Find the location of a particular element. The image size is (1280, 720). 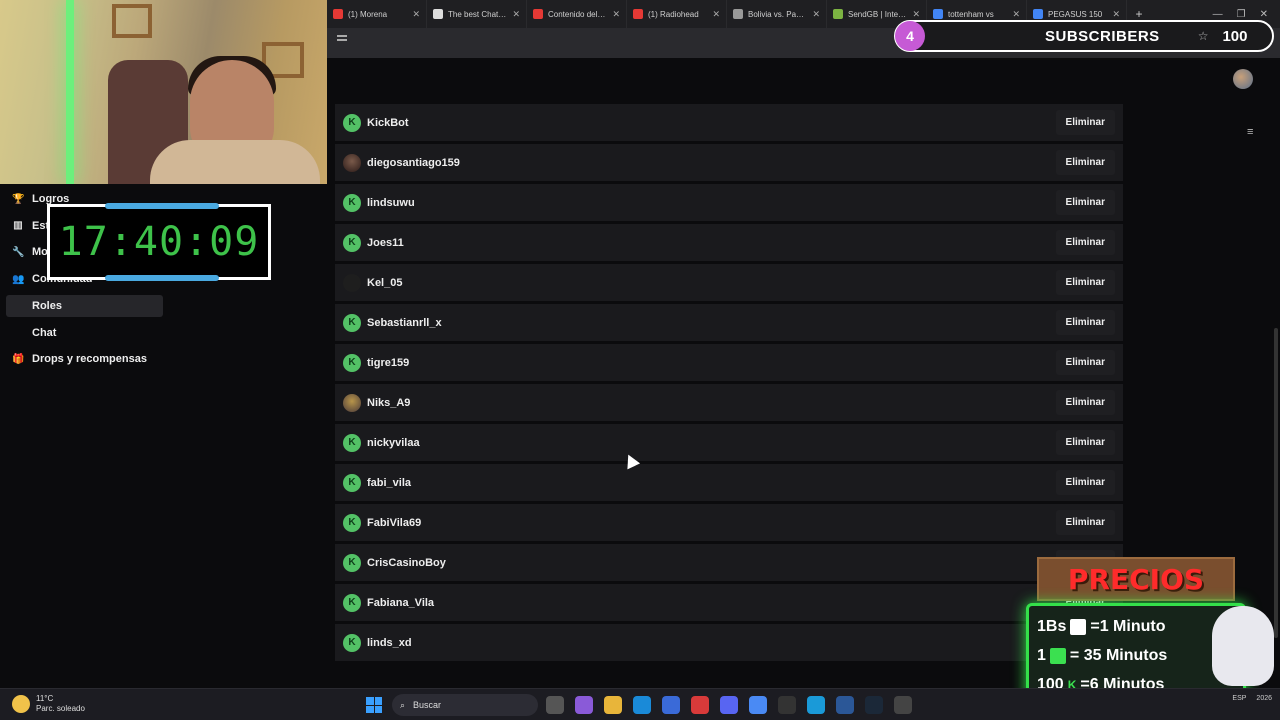

role-row: Kfabi_vila Eliminar is located at coordinates (729, 482).